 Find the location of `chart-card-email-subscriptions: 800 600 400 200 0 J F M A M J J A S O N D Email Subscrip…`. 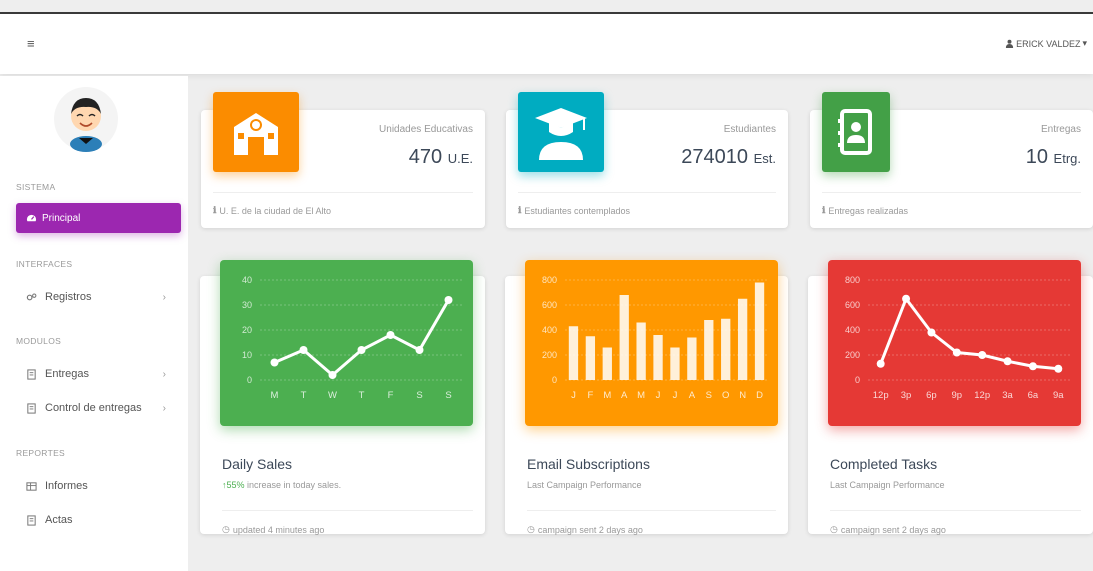

chart-card-email-subscriptions: 800 600 400 200 0 J F M A M J J A S O N D Email Subscrip… is located at coordinates (646, 397).